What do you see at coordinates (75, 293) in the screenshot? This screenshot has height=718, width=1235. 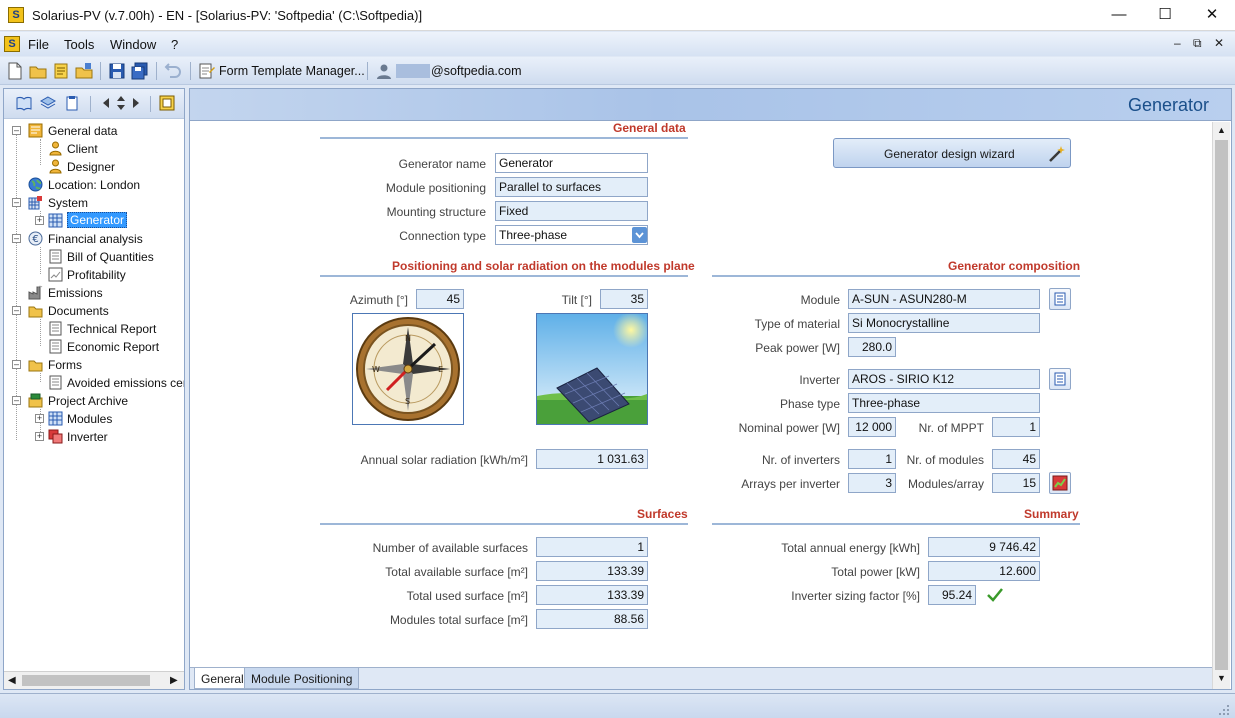 I see `tree-item-emissions: Emissions` at bounding box center [75, 293].